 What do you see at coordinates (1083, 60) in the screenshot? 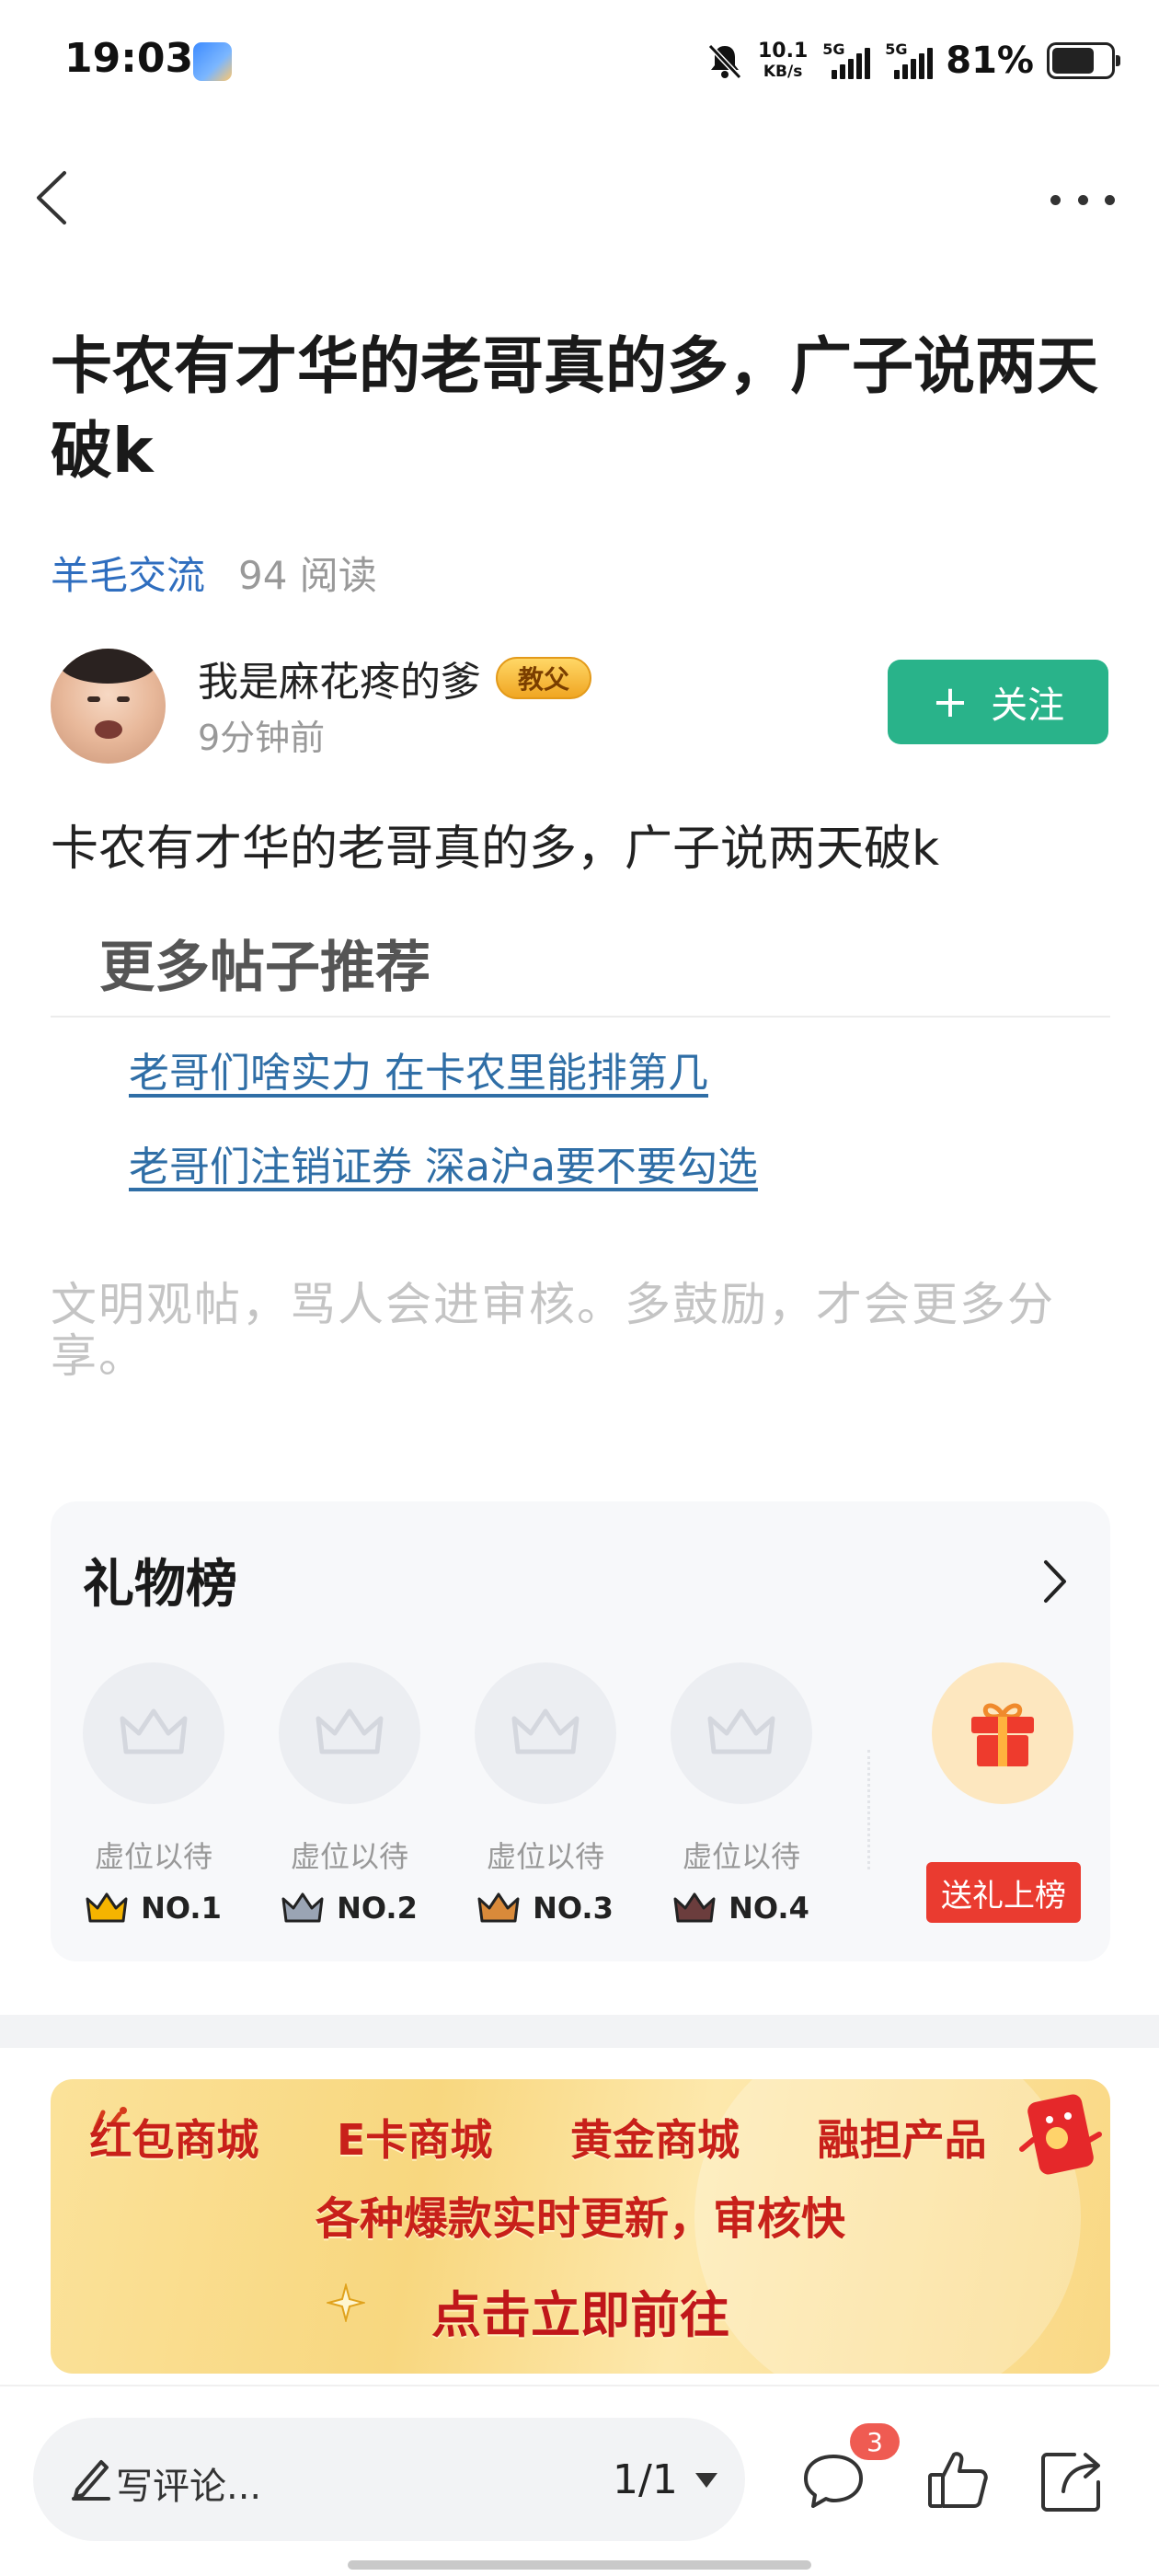
I see `battery-icon` at bounding box center [1083, 60].